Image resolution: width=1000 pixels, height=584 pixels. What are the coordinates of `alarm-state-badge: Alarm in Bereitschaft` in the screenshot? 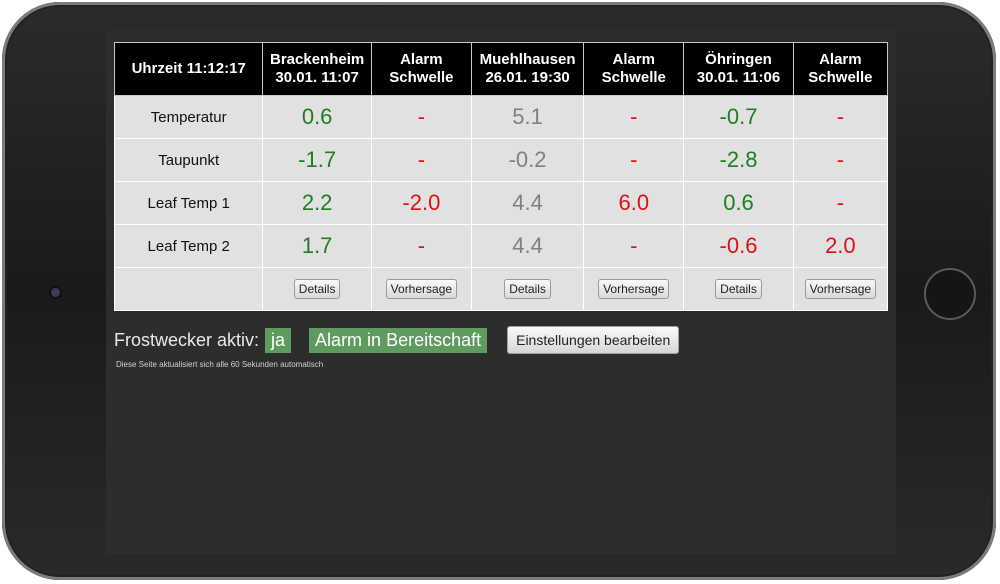 It's located at (398, 340).